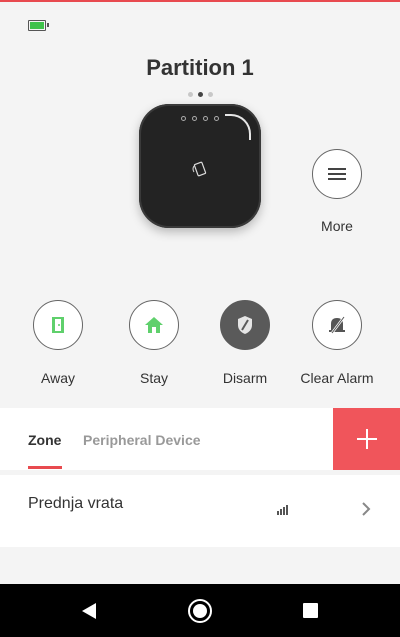 The width and height of the screenshot is (400, 637). What do you see at coordinates (245, 378) in the screenshot?
I see `disarm-label: Disarm` at bounding box center [245, 378].